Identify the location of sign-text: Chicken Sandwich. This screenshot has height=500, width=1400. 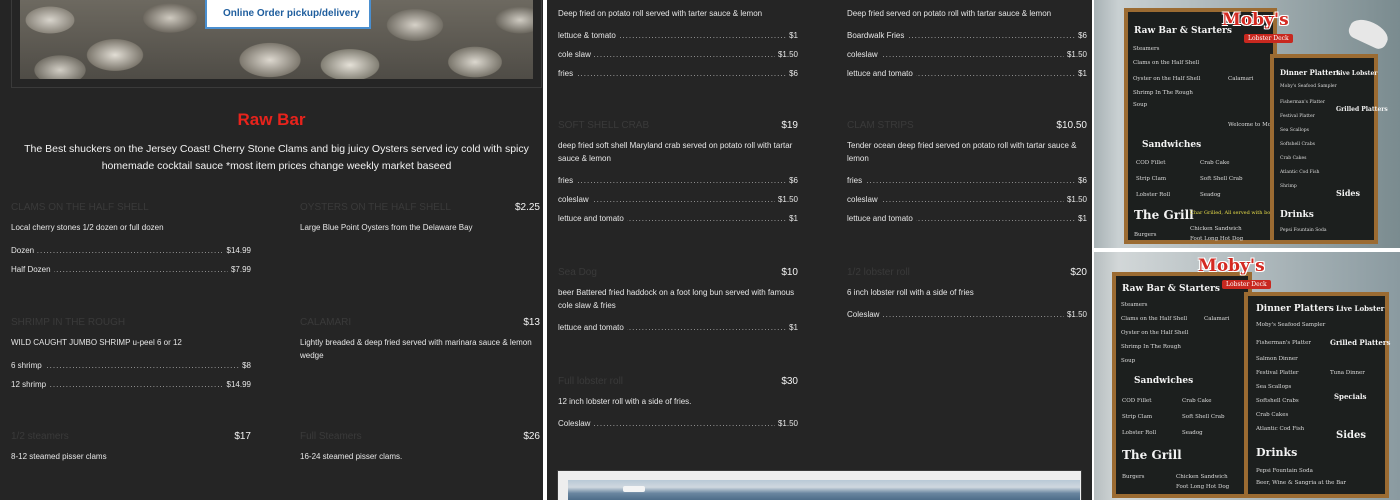
(1216, 229).